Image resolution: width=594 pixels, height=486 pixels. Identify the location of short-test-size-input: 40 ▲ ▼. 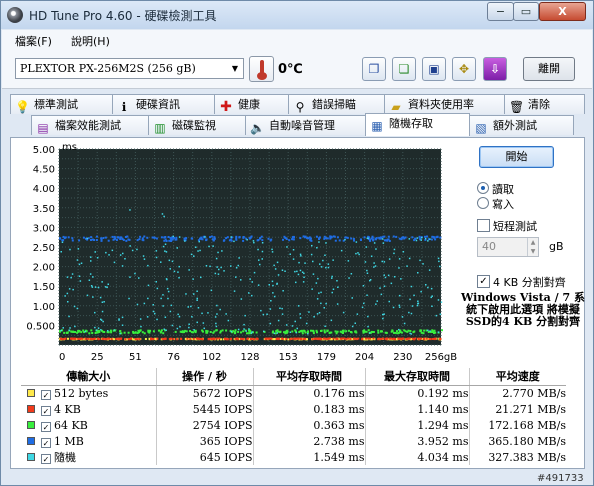
(508, 247).